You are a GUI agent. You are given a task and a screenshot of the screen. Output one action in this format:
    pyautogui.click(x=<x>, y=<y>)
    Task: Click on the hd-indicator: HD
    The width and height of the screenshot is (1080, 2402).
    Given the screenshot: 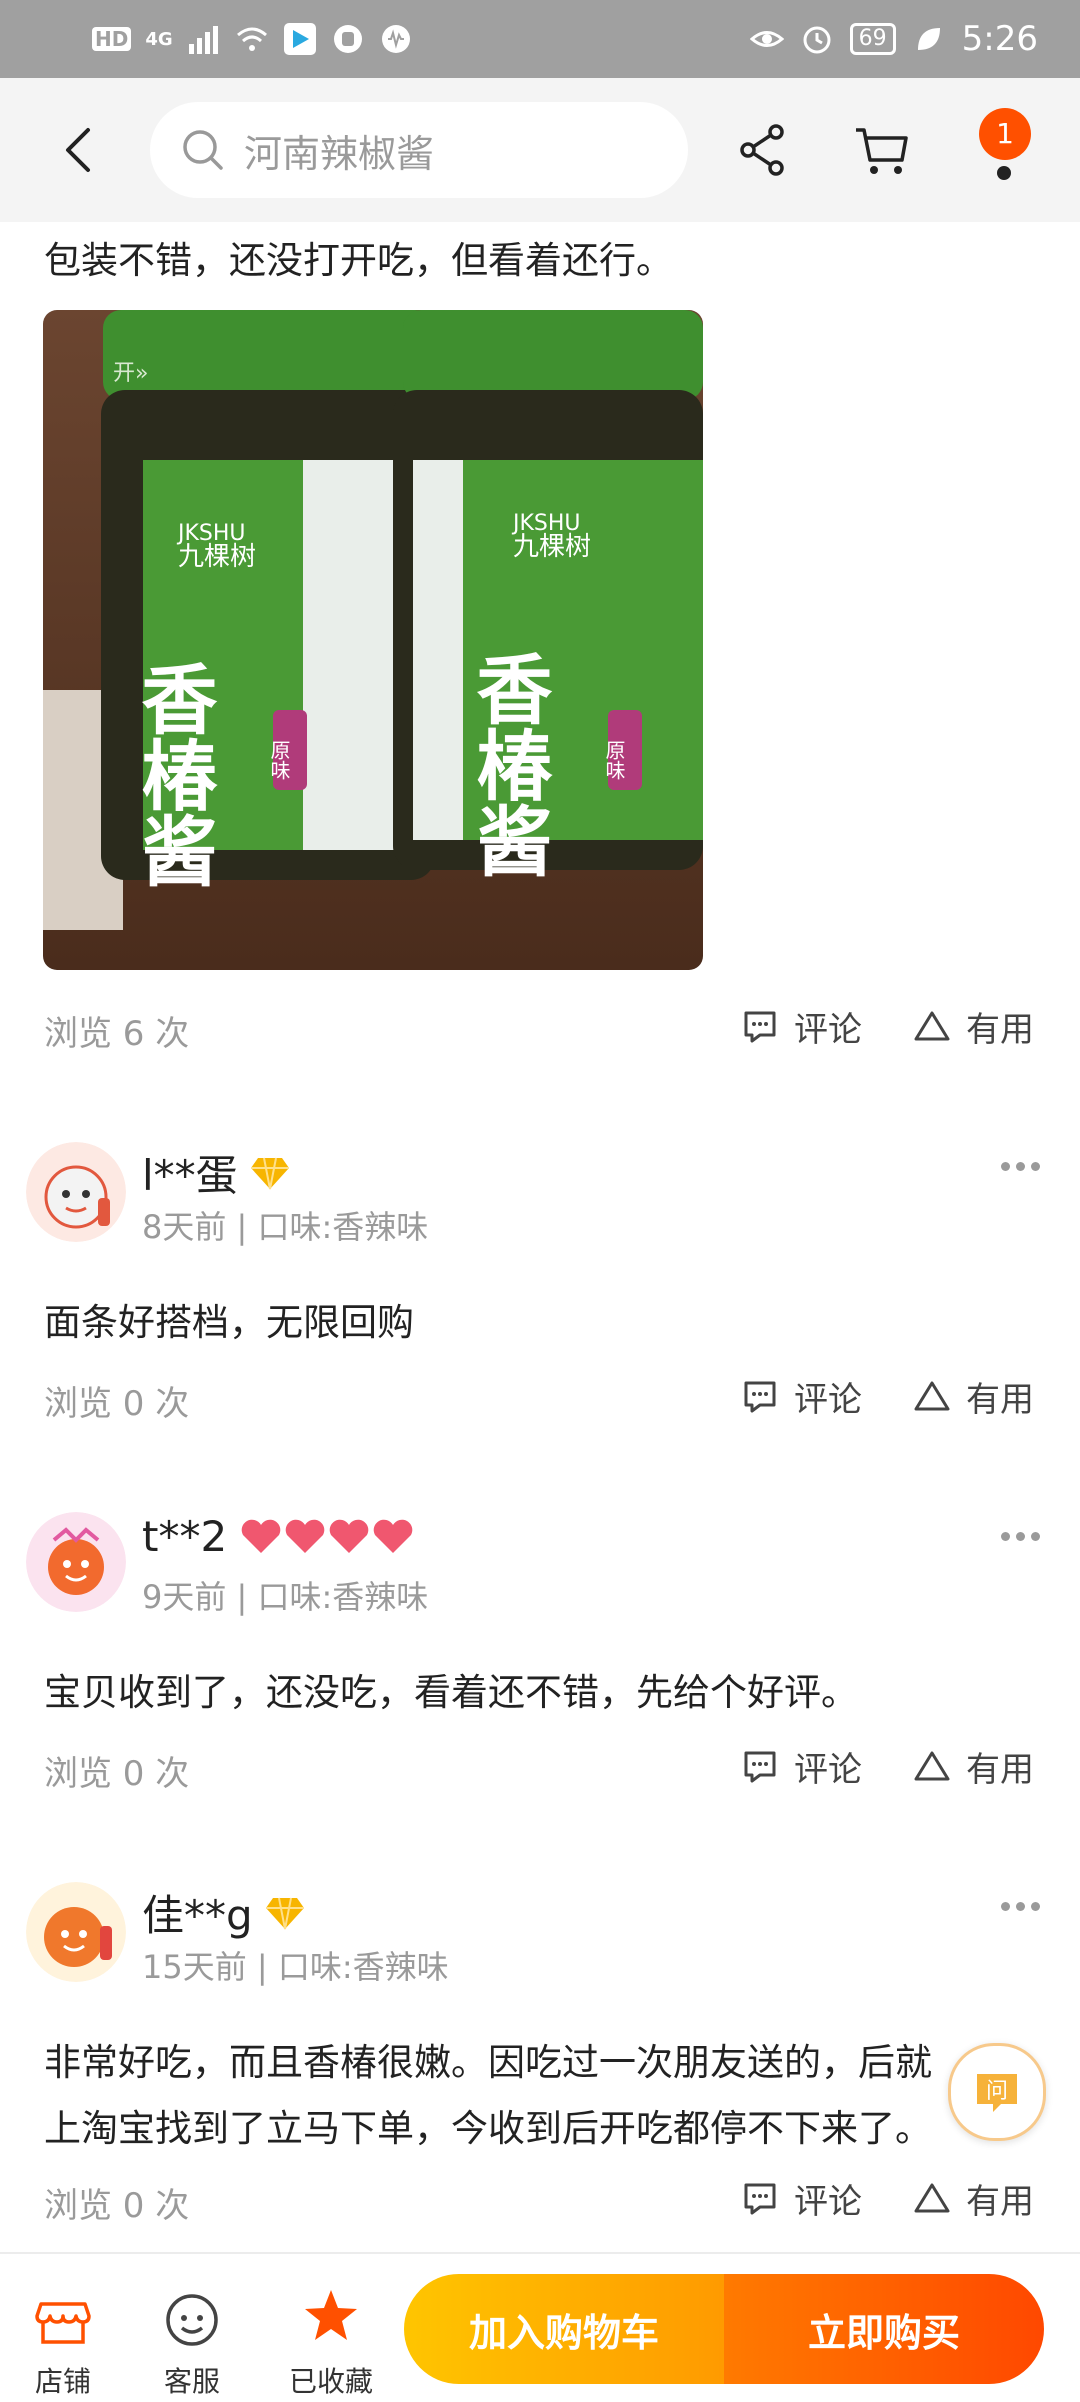 What is the action you would take?
    pyautogui.click(x=112, y=39)
    